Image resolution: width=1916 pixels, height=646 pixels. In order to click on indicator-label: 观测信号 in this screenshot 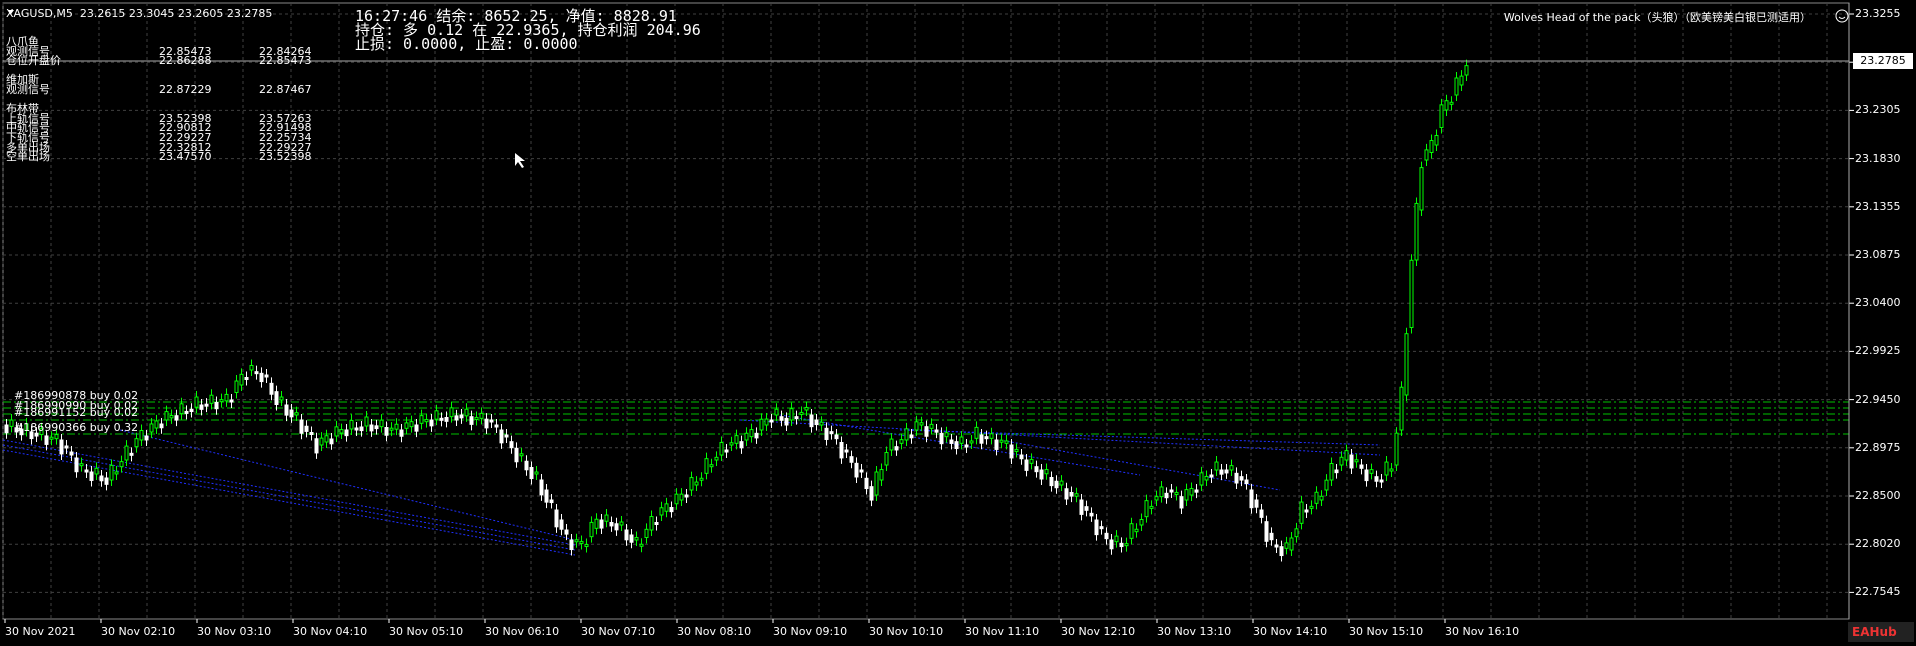, I will do `click(28, 89)`.